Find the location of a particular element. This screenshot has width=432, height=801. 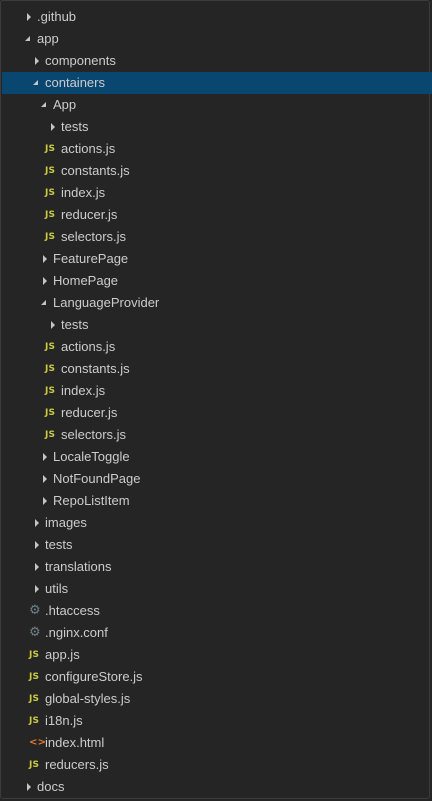

file-htaccess: ⚙ .htaccess is located at coordinates (217, 611).